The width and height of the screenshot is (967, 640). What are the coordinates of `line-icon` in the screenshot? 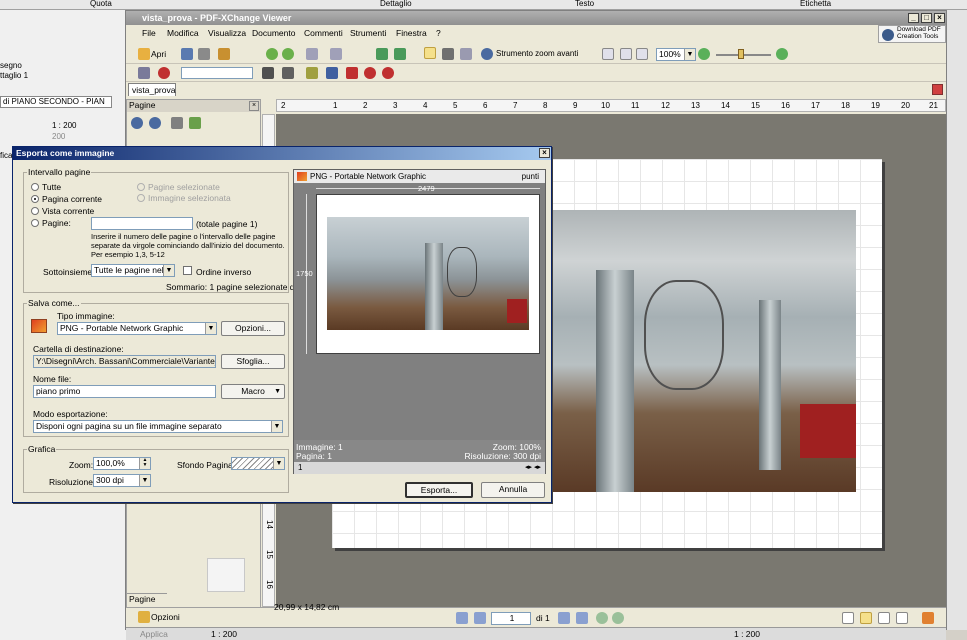 It's located at (352, 73).